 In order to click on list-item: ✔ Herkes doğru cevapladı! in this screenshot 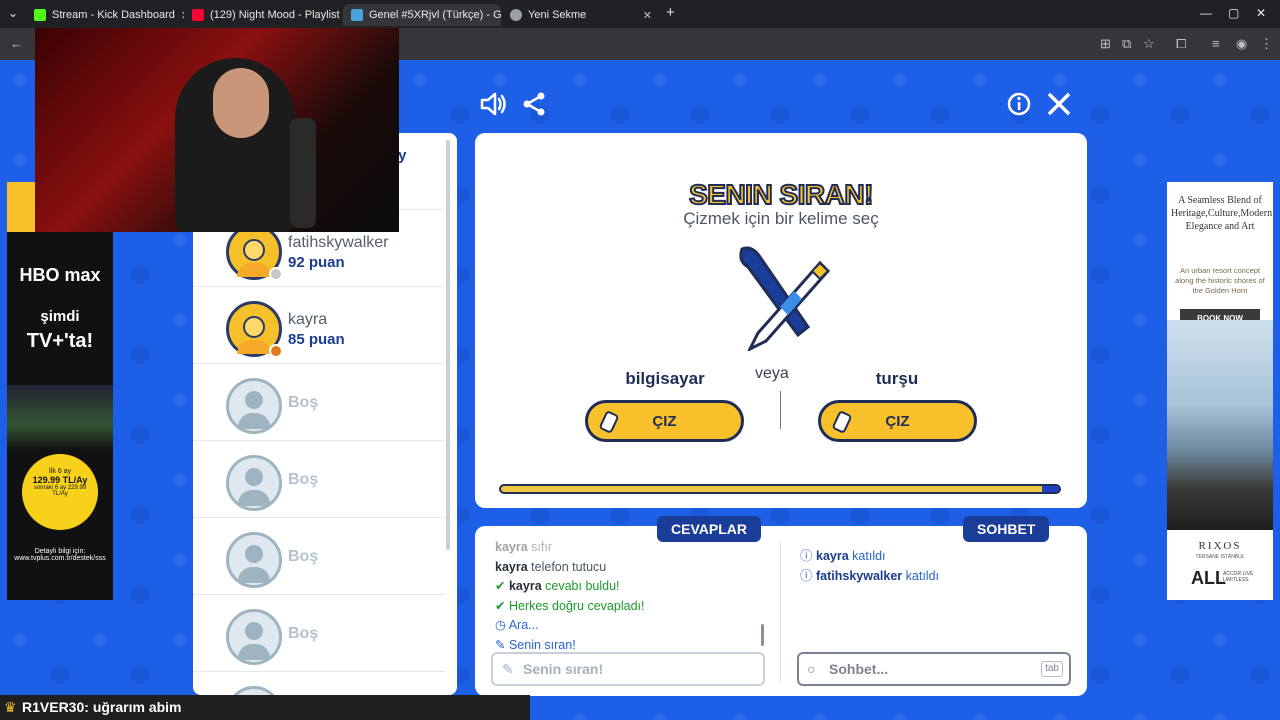, I will do `click(570, 605)`.